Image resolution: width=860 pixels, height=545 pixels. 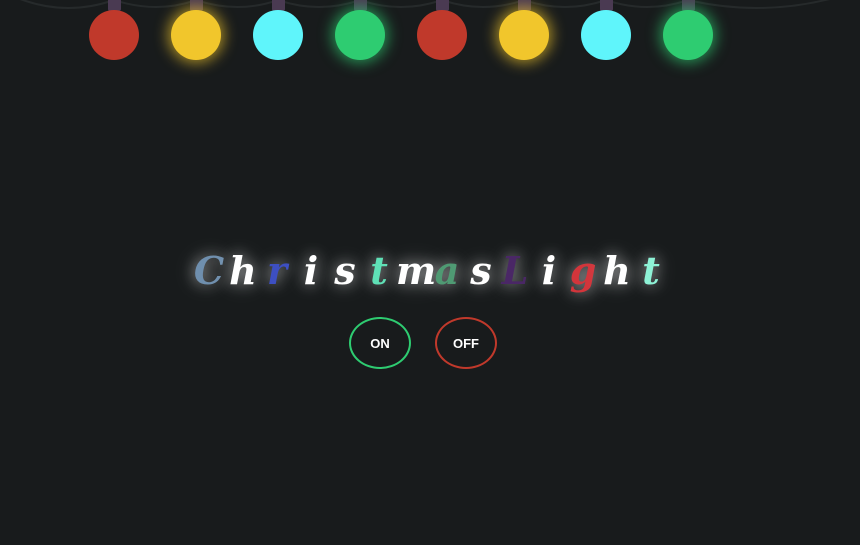 What do you see at coordinates (466, 343) in the screenshot?
I see `lights-off-button: OFF` at bounding box center [466, 343].